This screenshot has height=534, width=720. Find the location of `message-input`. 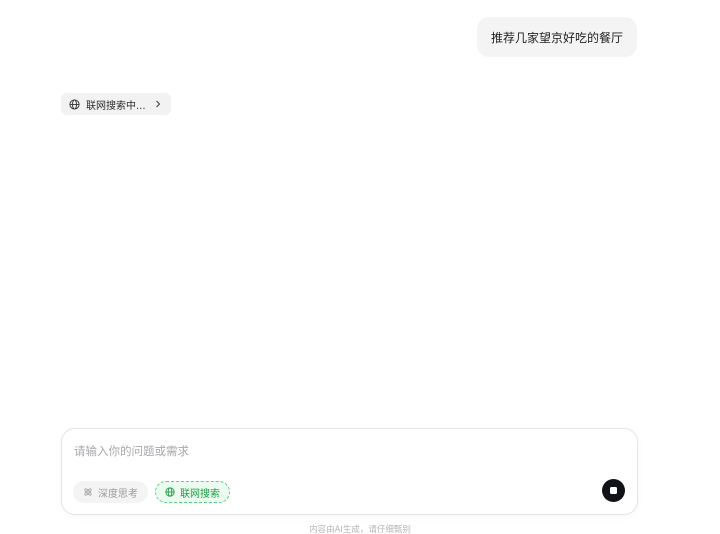

message-input is located at coordinates (334, 451).